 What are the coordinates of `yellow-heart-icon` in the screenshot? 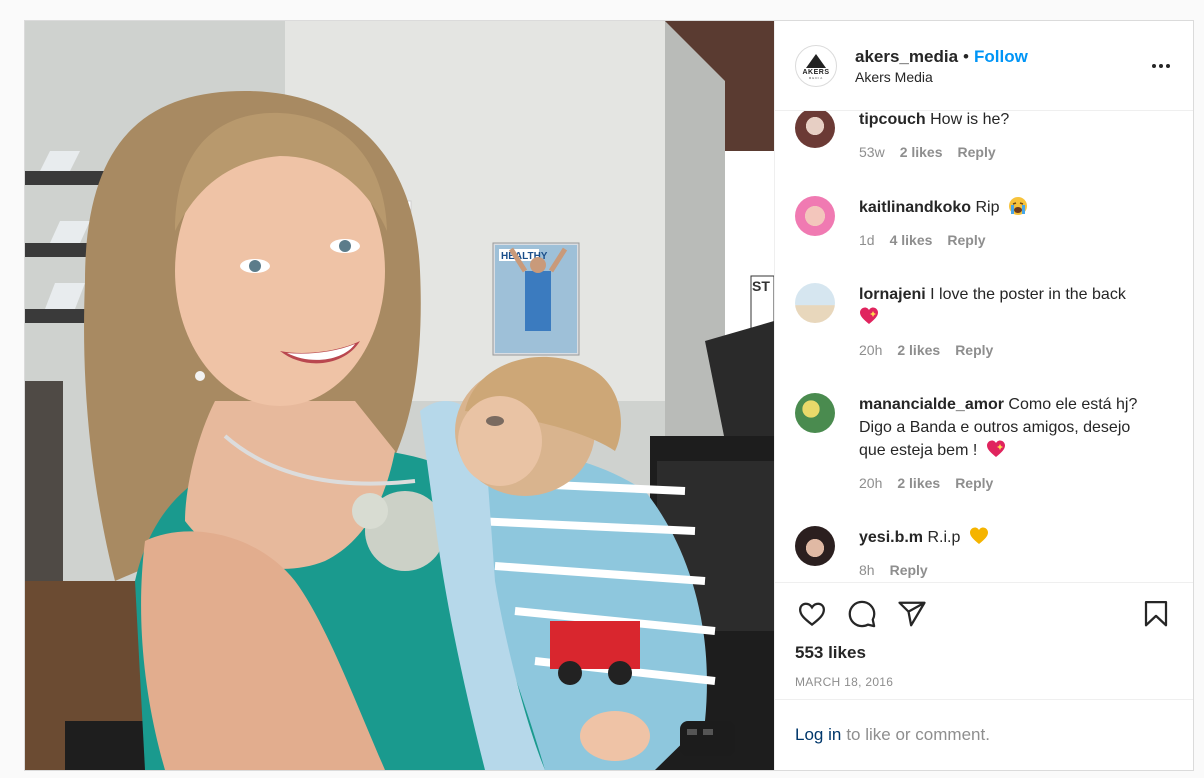 It's located at (978, 535).